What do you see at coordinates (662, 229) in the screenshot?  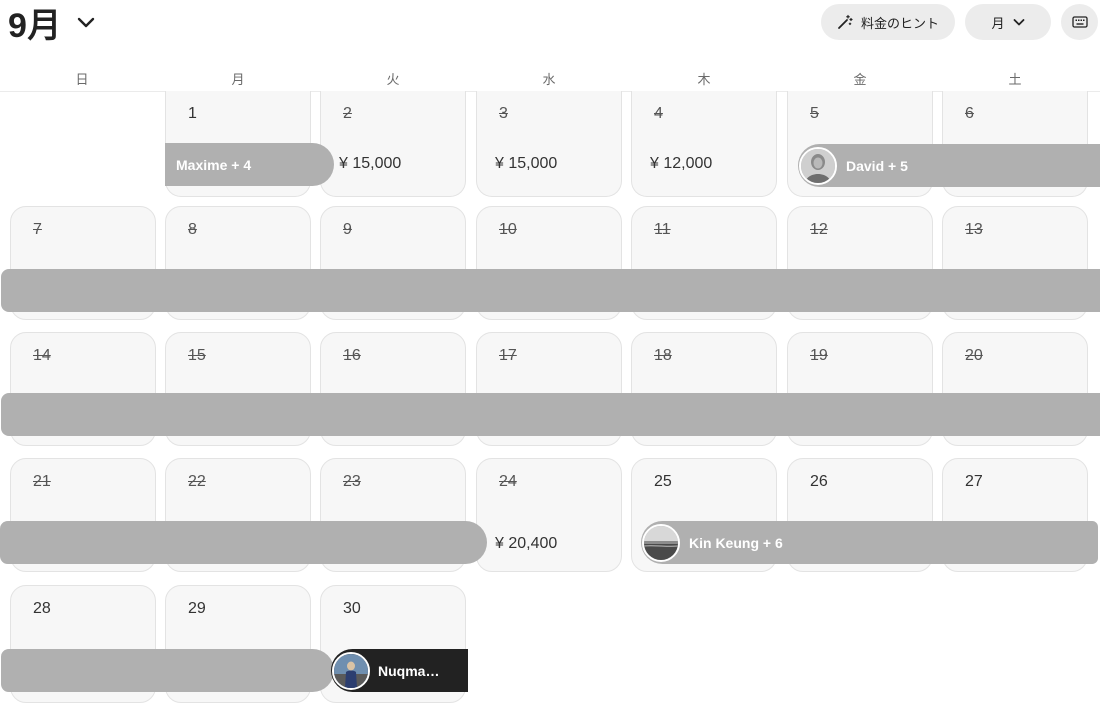 I see `day-number: 11` at bounding box center [662, 229].